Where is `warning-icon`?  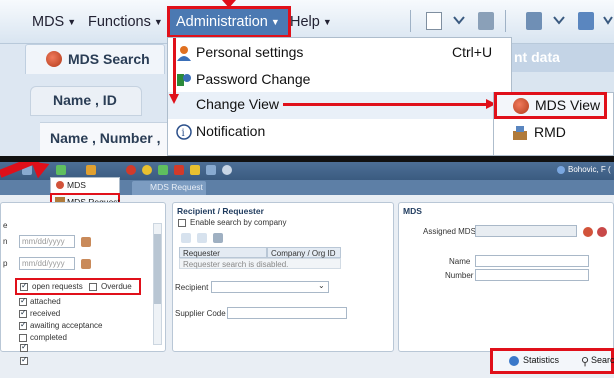 warning-icon is located at coordinates (147, 170).